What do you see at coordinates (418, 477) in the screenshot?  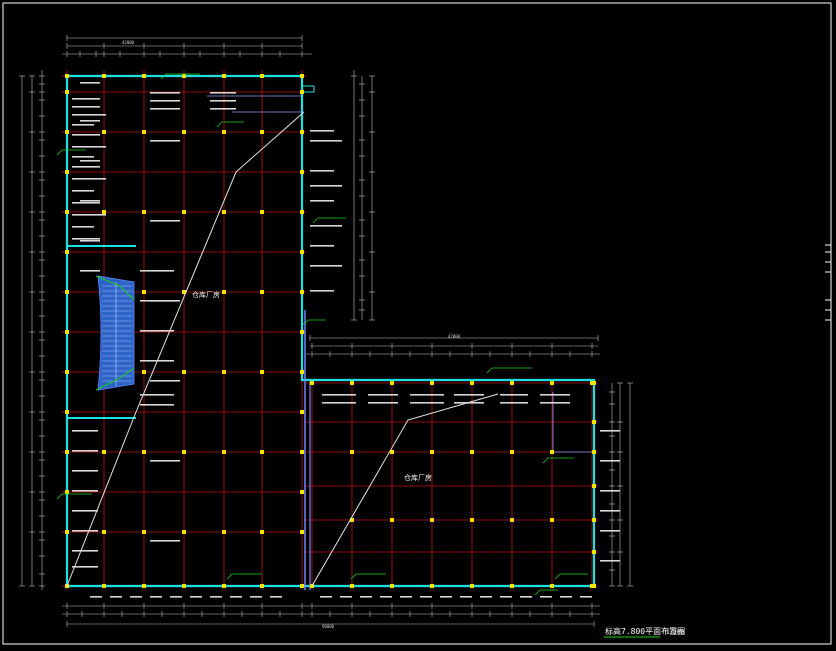 I see `room-label-lower: 仓库厂房` at bounding box center [418, 477].